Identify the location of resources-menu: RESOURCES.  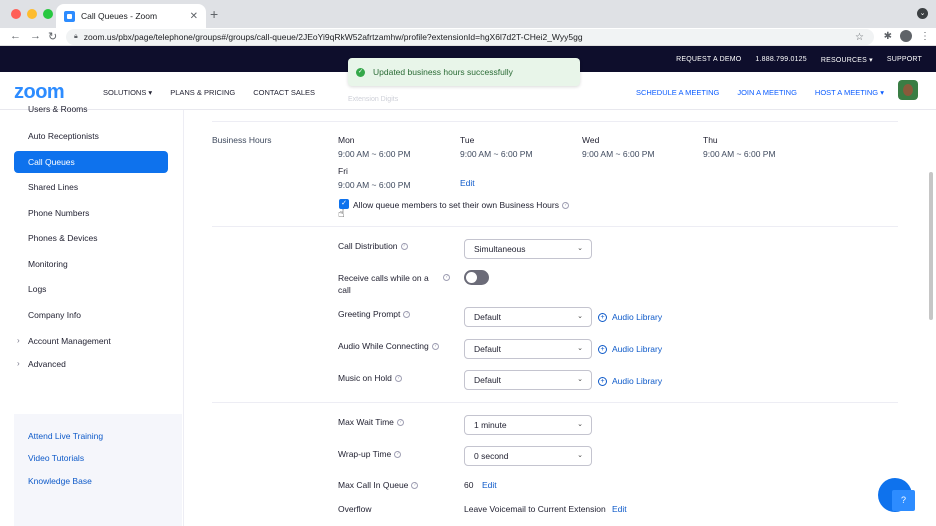
(847, 60).